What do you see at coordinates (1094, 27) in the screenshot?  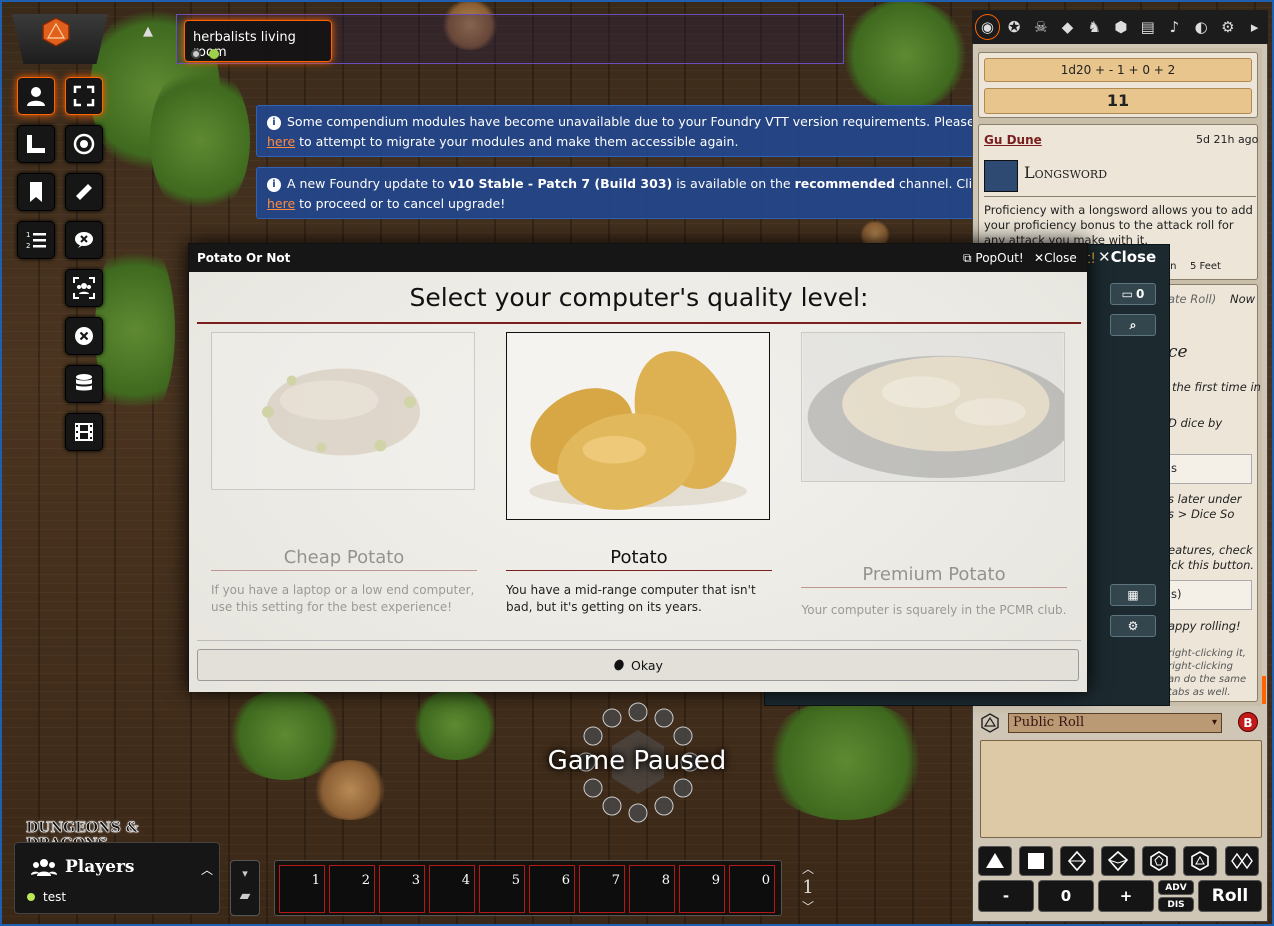 I see `journal-tab-icon: ♞` at bounding box center [1094, 27].